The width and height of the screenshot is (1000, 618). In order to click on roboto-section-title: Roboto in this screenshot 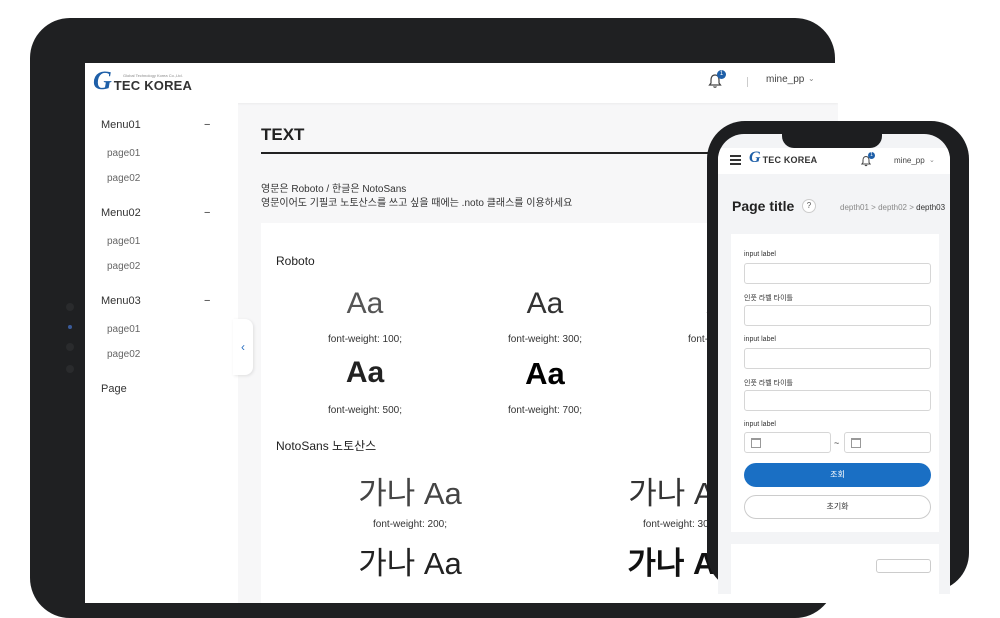, I will do `click(295, 261)`.